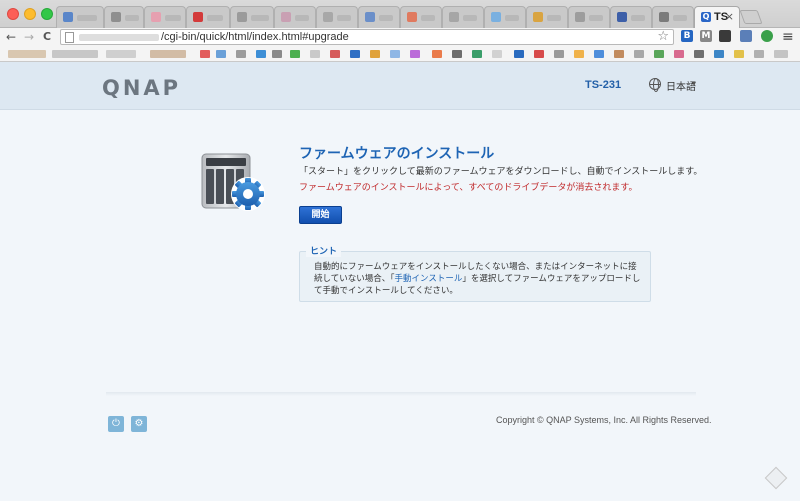  Describe the element at coordinates (116, 424) in the screenshot. I see `power-icon: ⏻` at that location.